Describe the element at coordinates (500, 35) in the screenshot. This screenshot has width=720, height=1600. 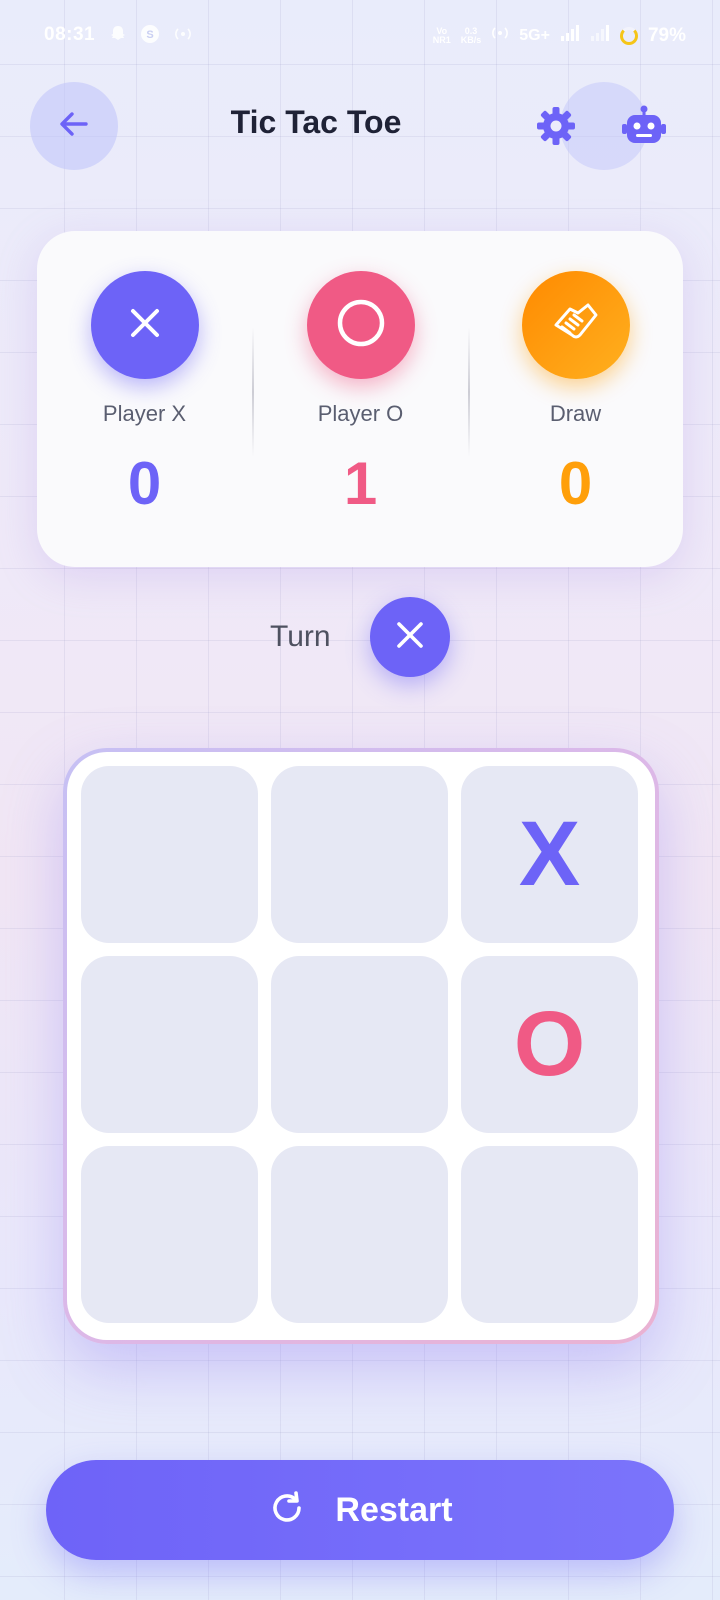
I see `wifi-calling-icon` at that location.